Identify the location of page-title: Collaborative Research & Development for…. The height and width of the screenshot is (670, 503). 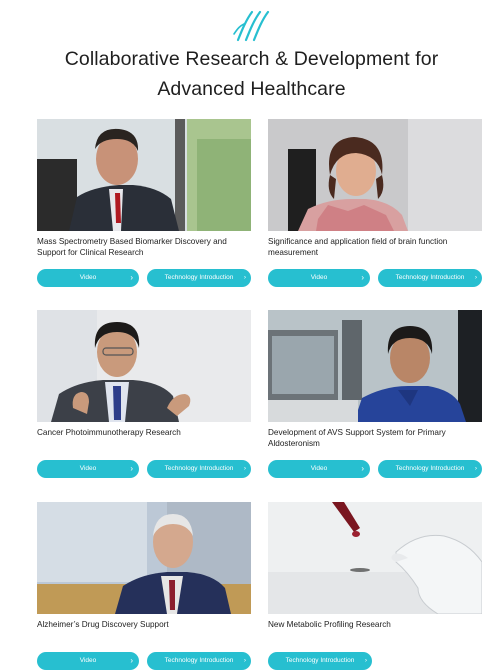
(251, 74).